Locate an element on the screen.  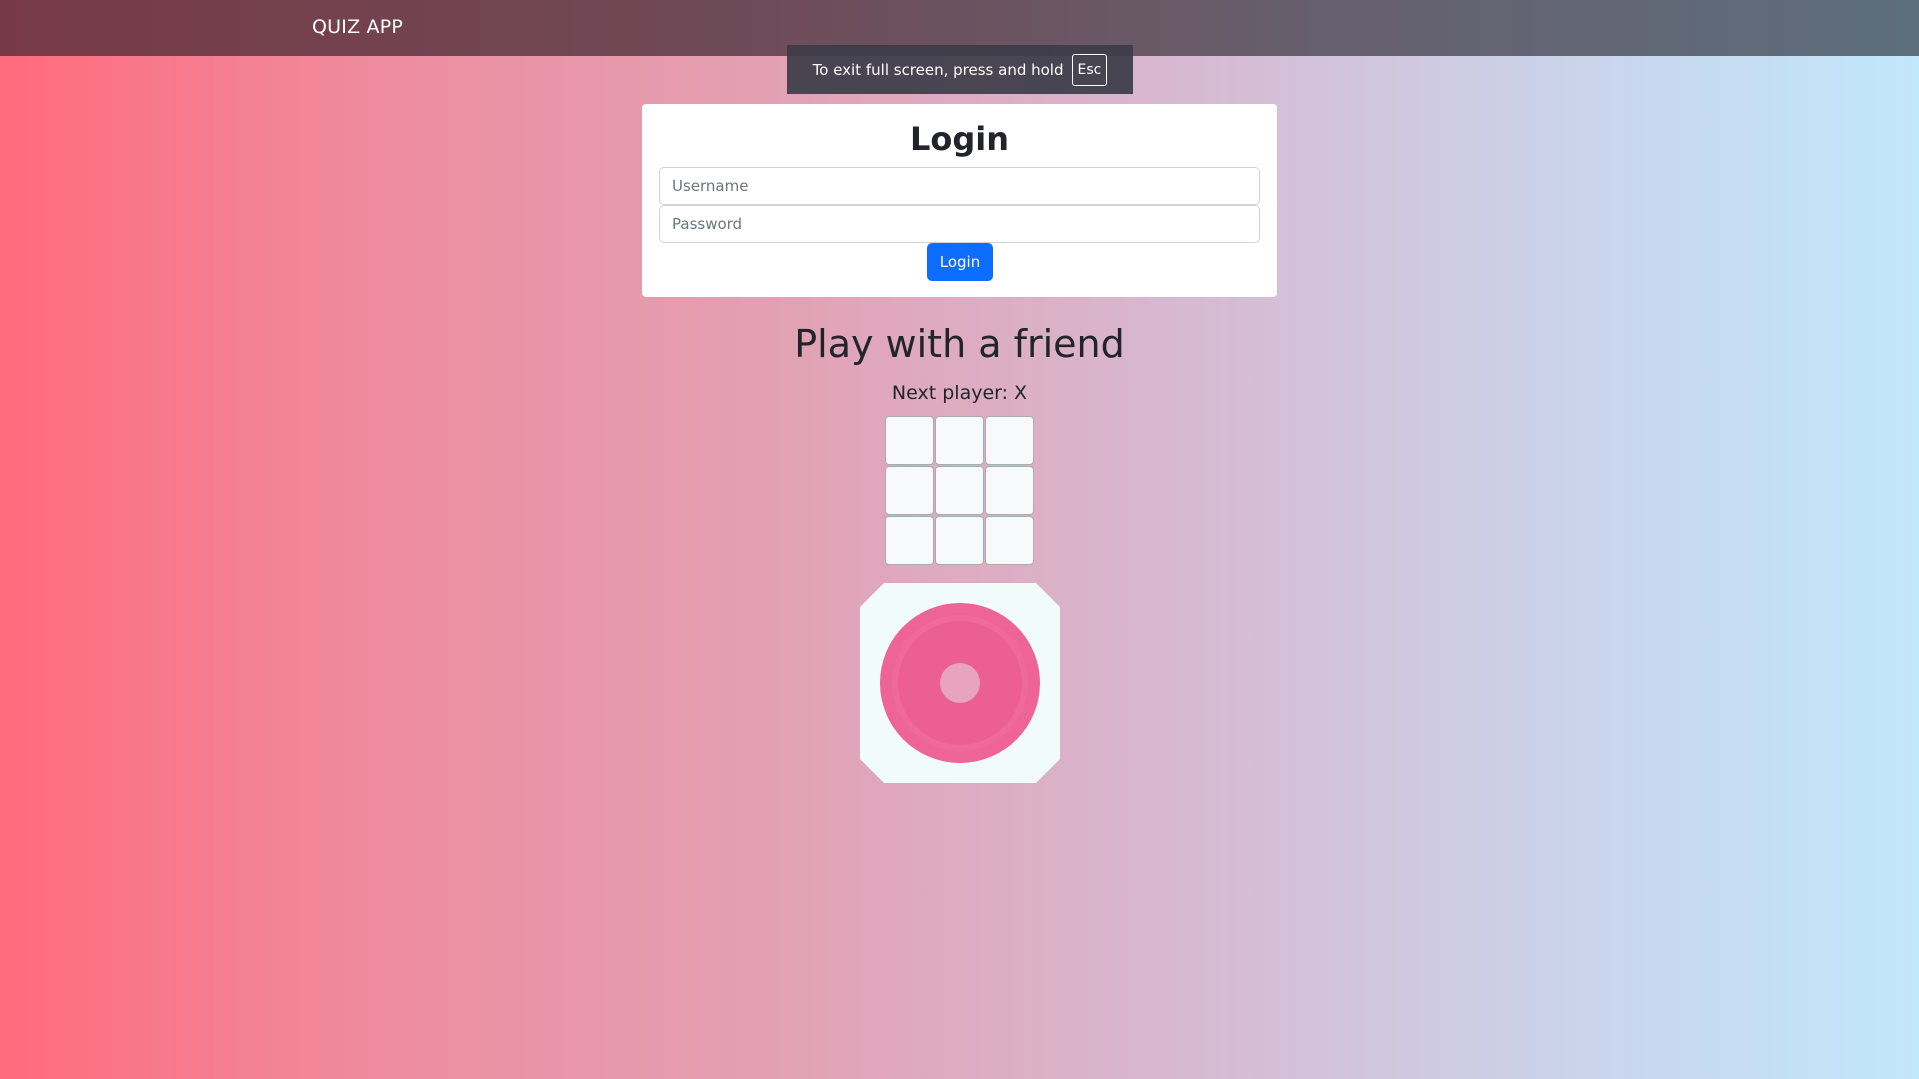
loading-spinner is located at coordinates (960, 683).